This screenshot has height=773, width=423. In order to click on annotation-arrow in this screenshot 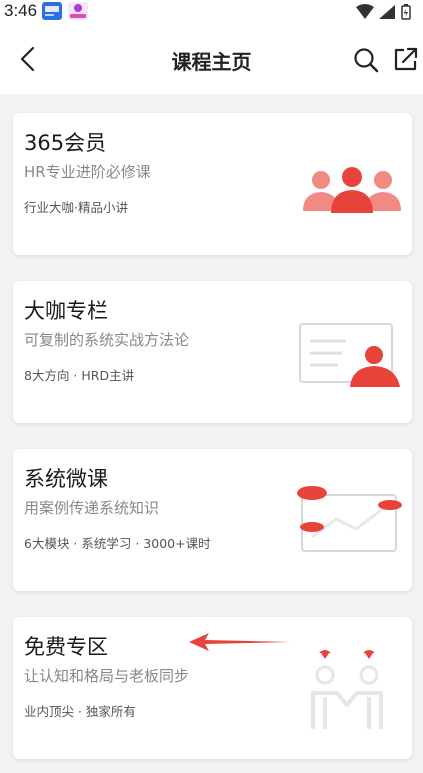, I will do `click(240, 642)`.